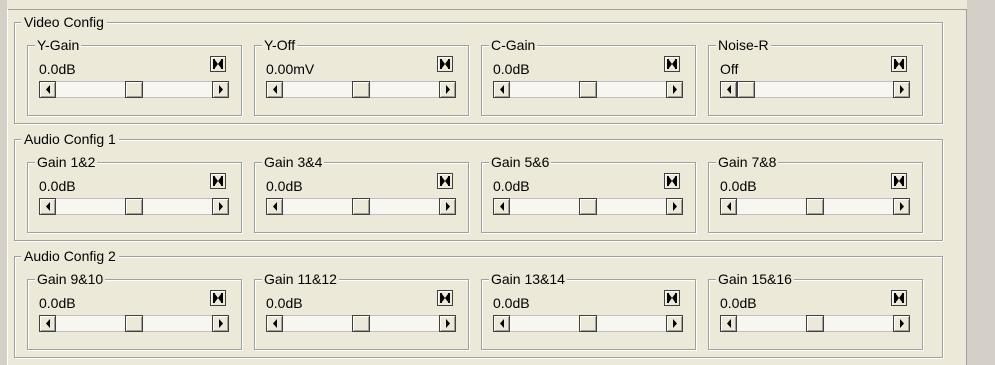 The image size is (995, 365). What do you see at coordinates (729, 69) in the screenshot?
I see `control-value: Off` at bounding box center [729, 69].